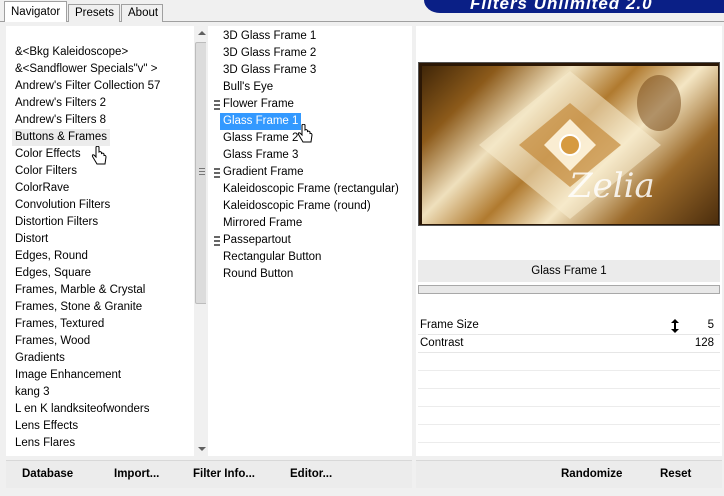  I want to click on app-banner: Filters Unlimited 2.0, so click(574, 6).